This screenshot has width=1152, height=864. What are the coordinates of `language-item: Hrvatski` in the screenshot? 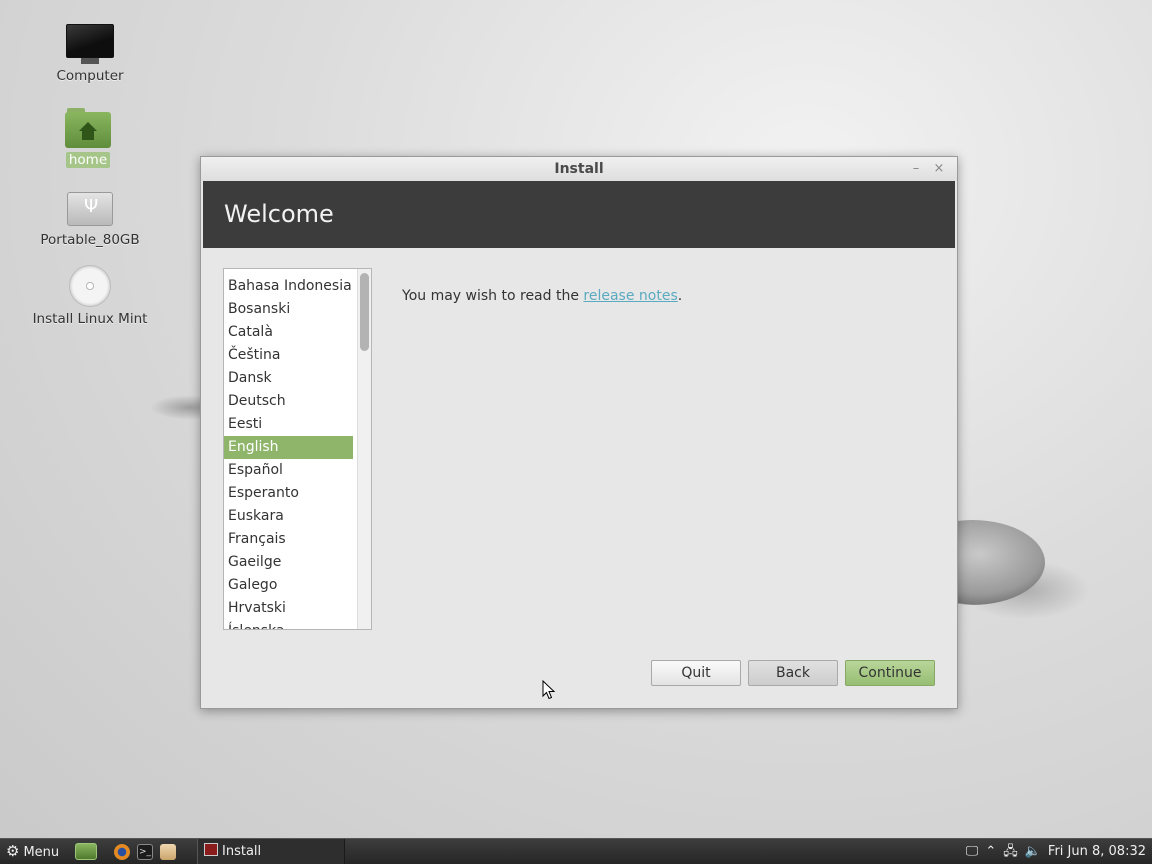 It's located at (288, 608).